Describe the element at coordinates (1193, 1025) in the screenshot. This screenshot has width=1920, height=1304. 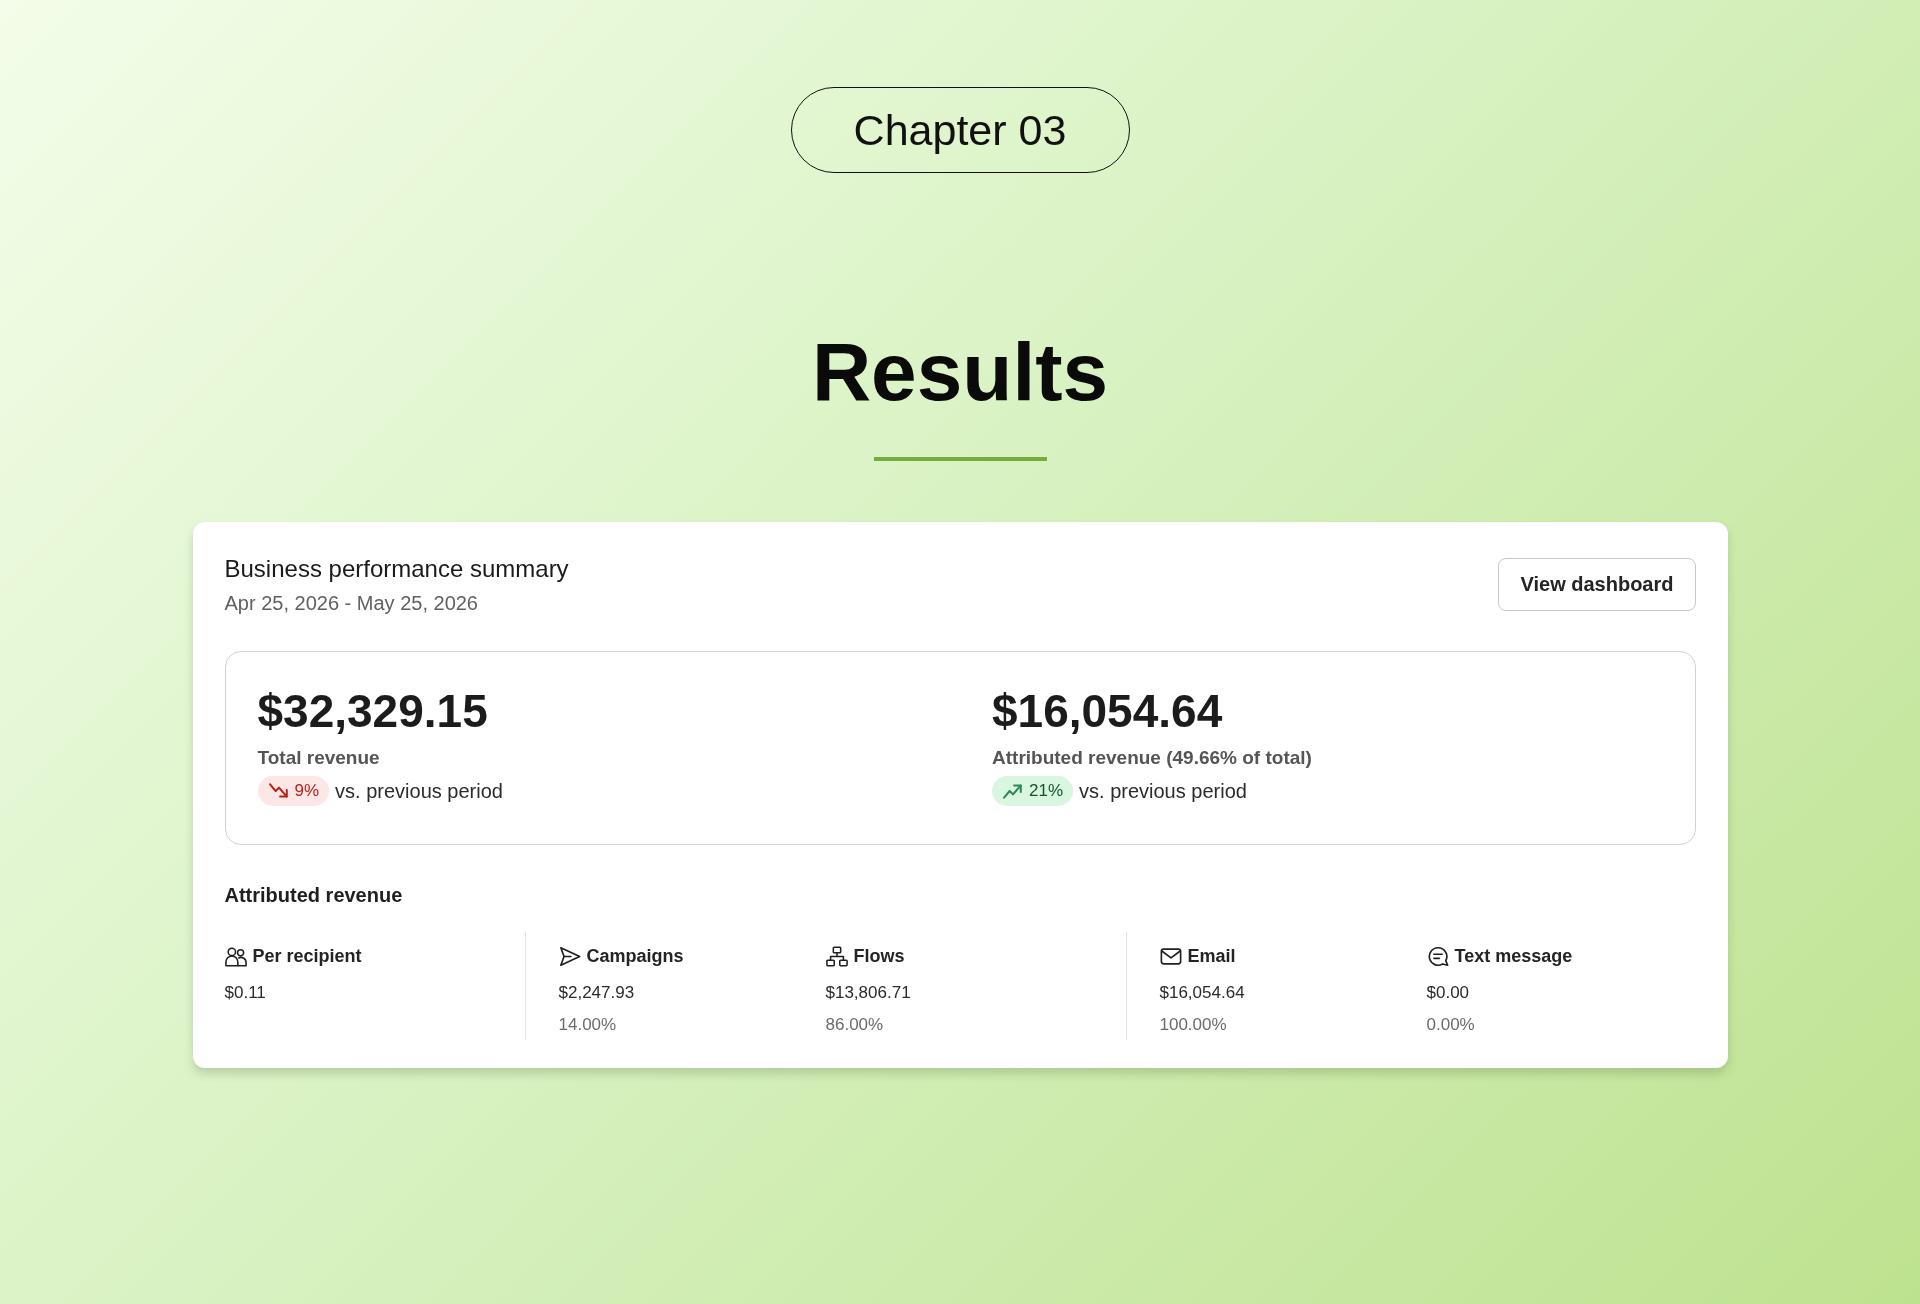
I see `channel-share: 100.00%` at that location.